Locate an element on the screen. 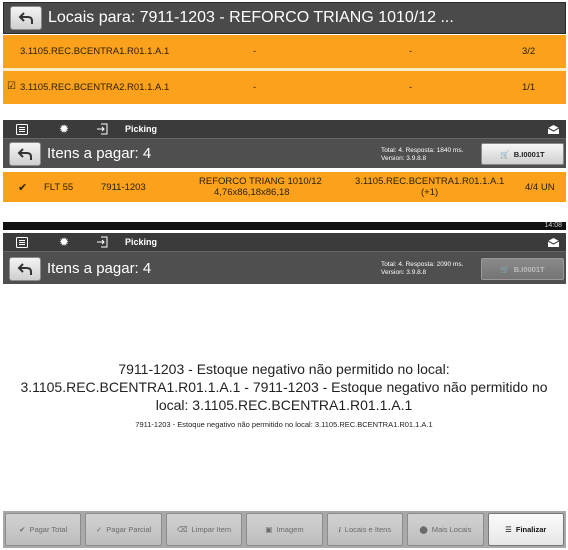 The width and height of the screenshot is (568, 550). location-pin-icon: ⬤ is located at coordinates (423, 529).